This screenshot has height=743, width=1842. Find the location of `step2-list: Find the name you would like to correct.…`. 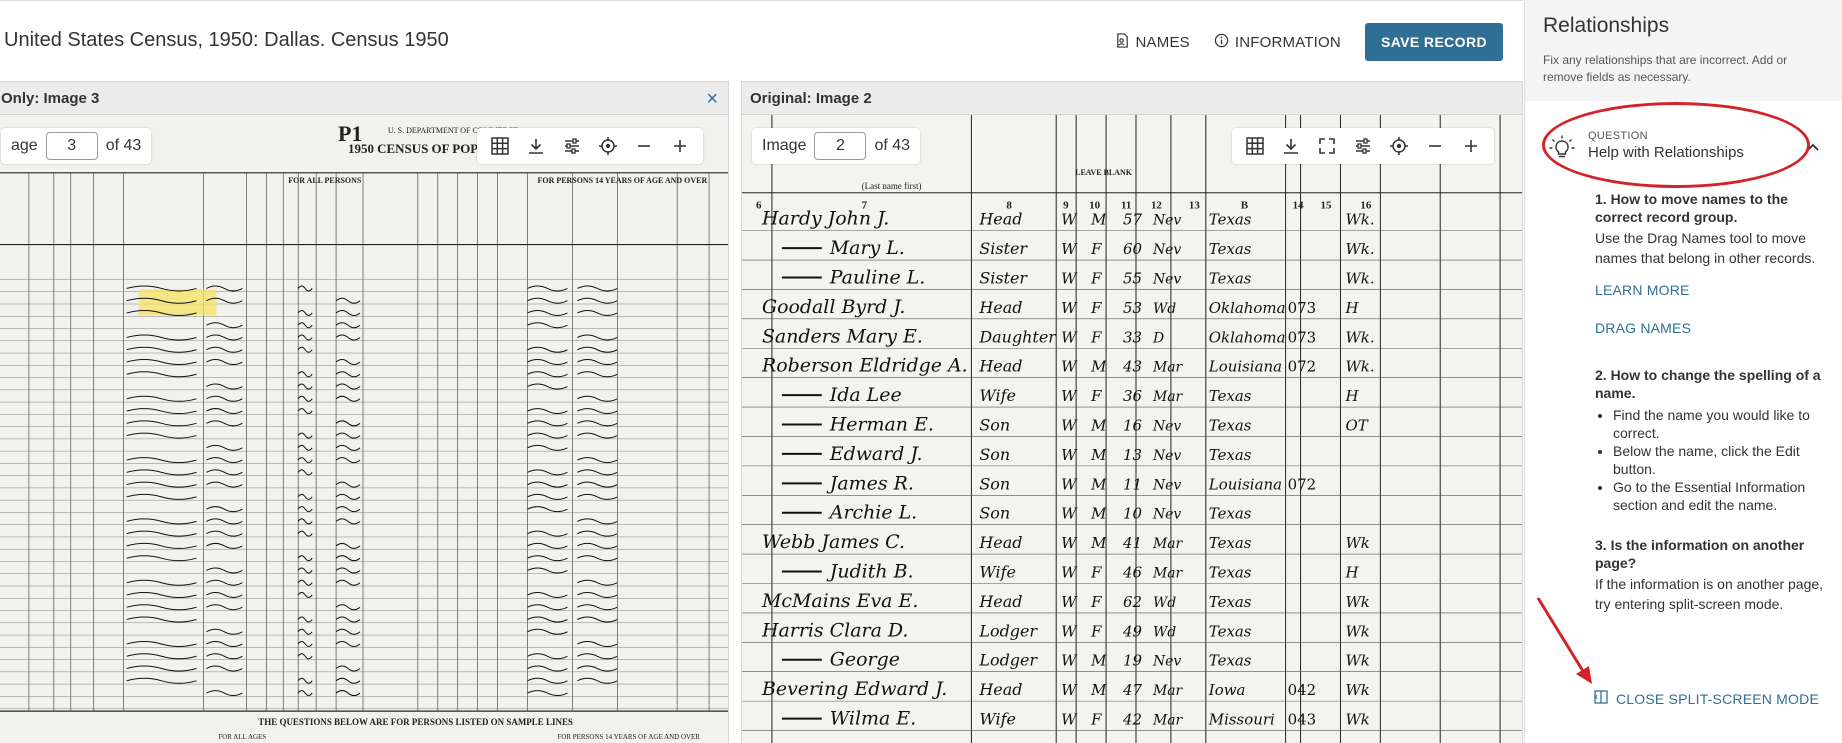

step2-list: Find the name you would like to correct.… is located at coordinates (1723, 460).